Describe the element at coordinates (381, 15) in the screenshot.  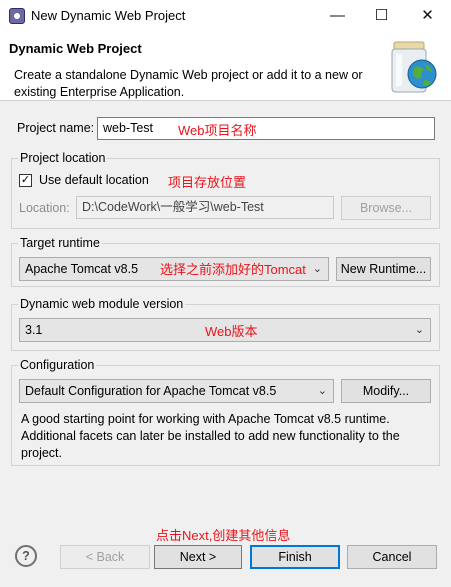
I see `maximize-button: ☐` at that location.